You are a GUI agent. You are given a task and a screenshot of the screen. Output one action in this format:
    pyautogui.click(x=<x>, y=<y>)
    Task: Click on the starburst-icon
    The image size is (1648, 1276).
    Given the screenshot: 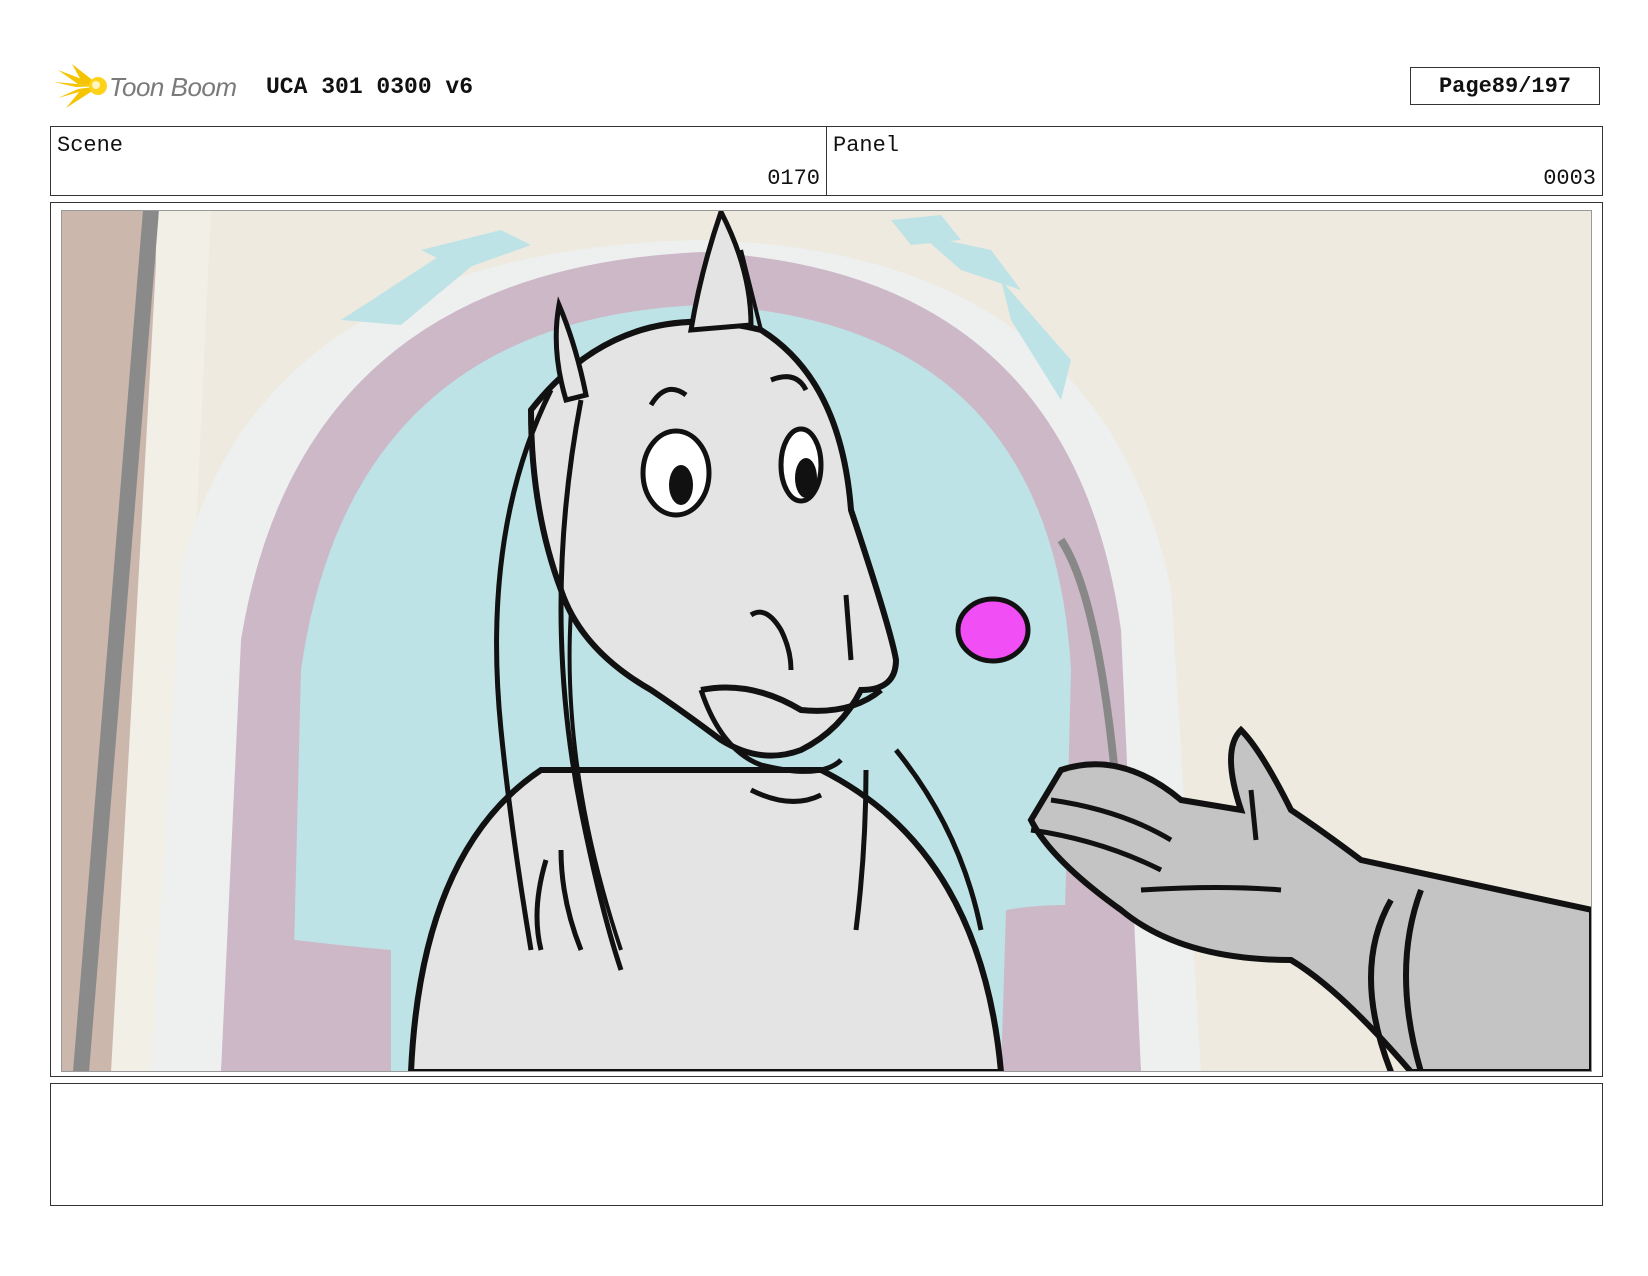 What is the action you would take?
    pyautogui.click(x=80, y=86)
    